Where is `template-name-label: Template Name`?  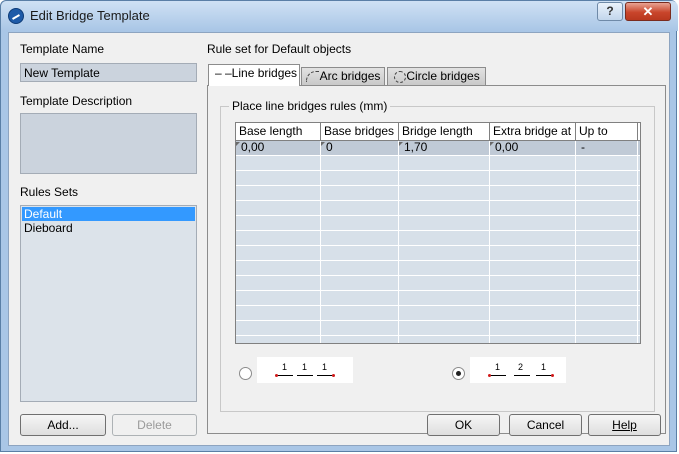
template-name-label: Template Name is located at coordinates (62, 49).